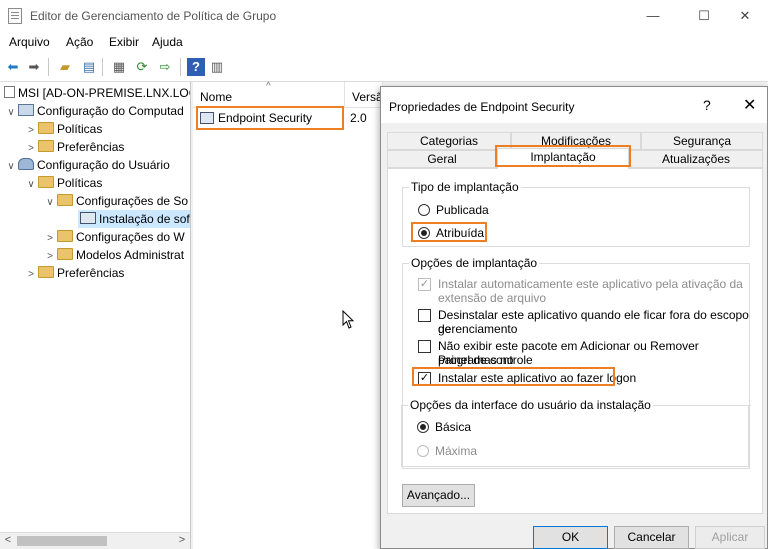 This screenshot has height=549, width=768. I want to click on tree-cc-preferences: > Preferências, so click(74, 147).